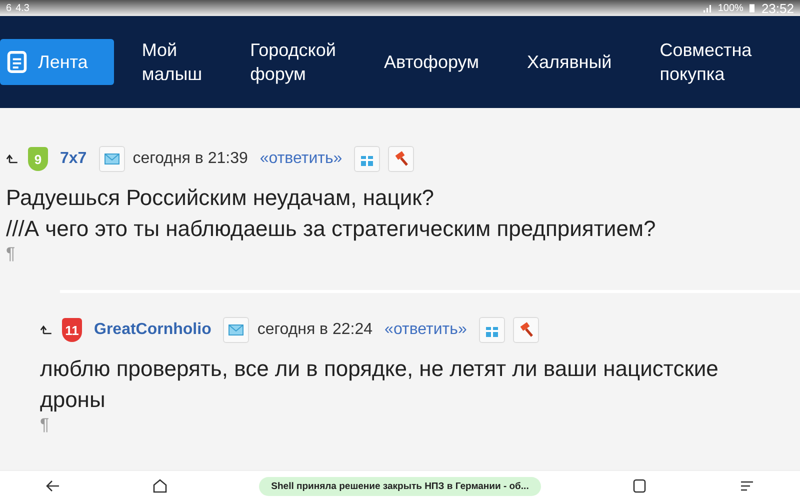  What do you see at coordinates (708, 8) in the screenshot?
I see `signal-icon` at bounding box center [708, 8].